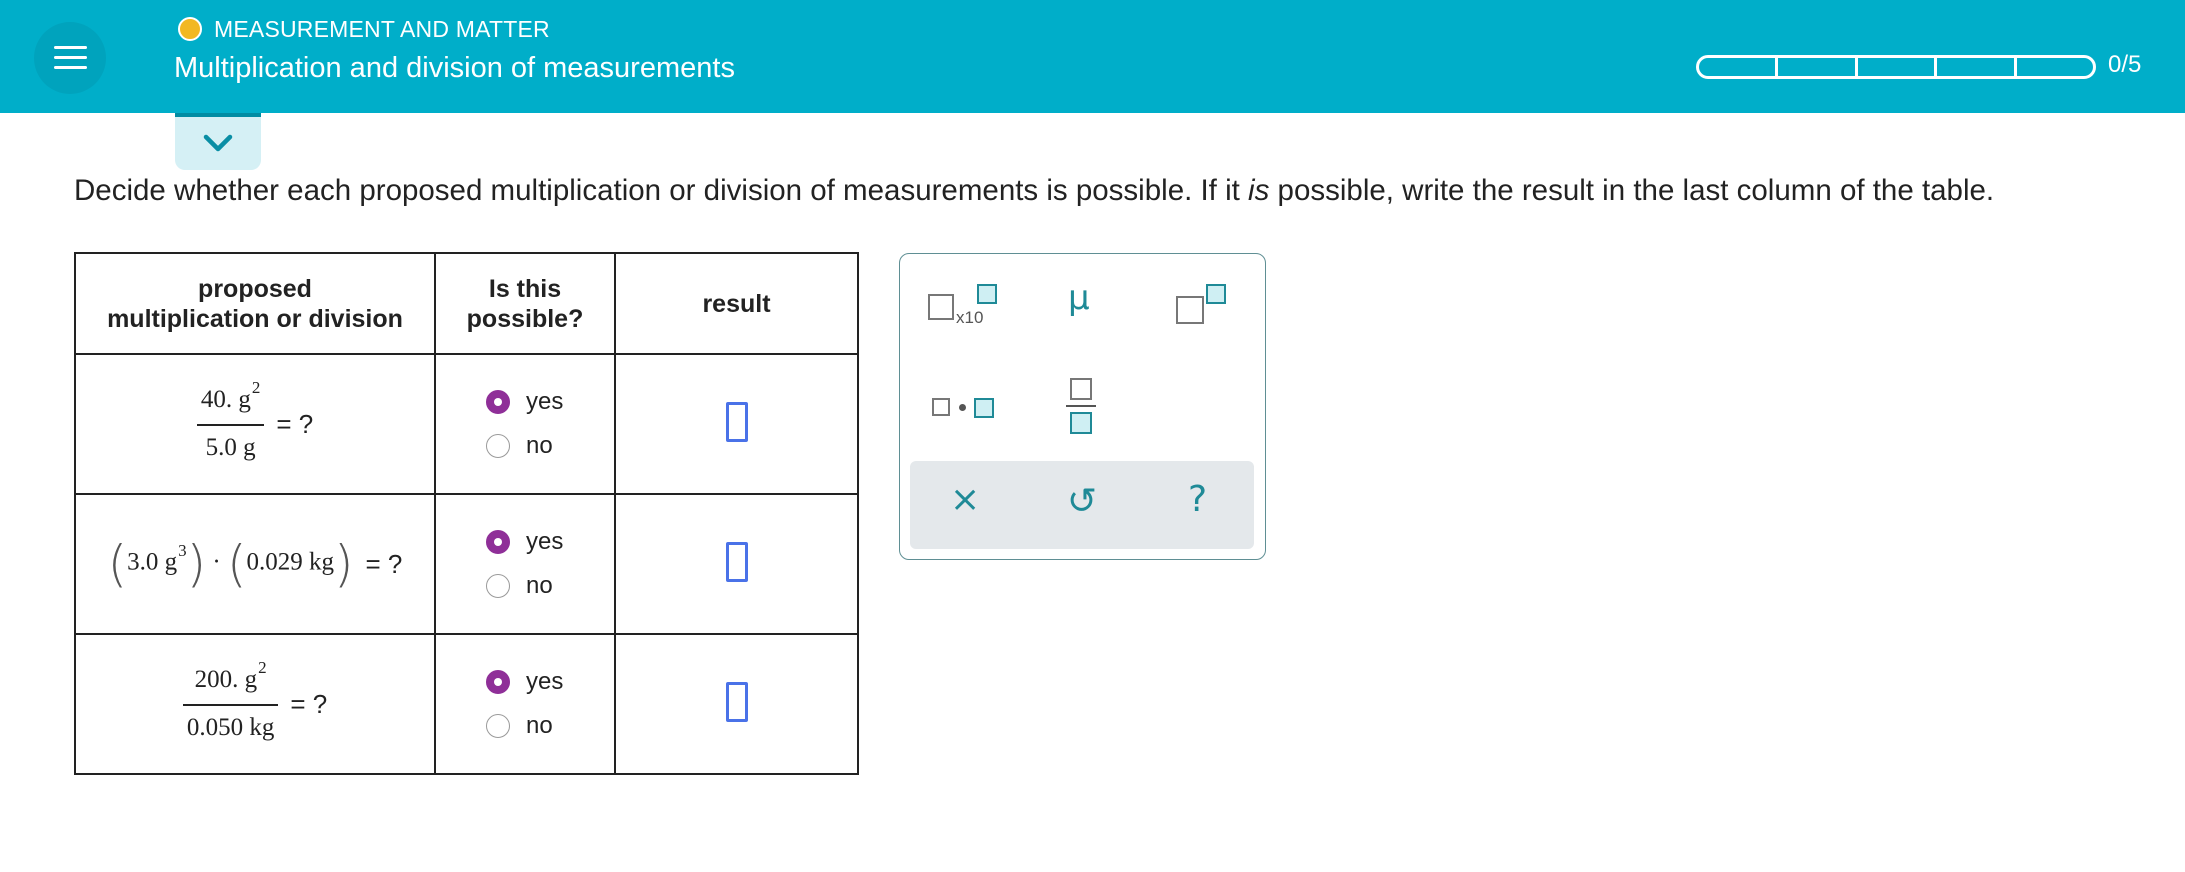 This screenshot has width=2185, height=872. Describe the element at coordinates (1082, 501) in the screenshot. I see `undo-icon: ↺` at that location.